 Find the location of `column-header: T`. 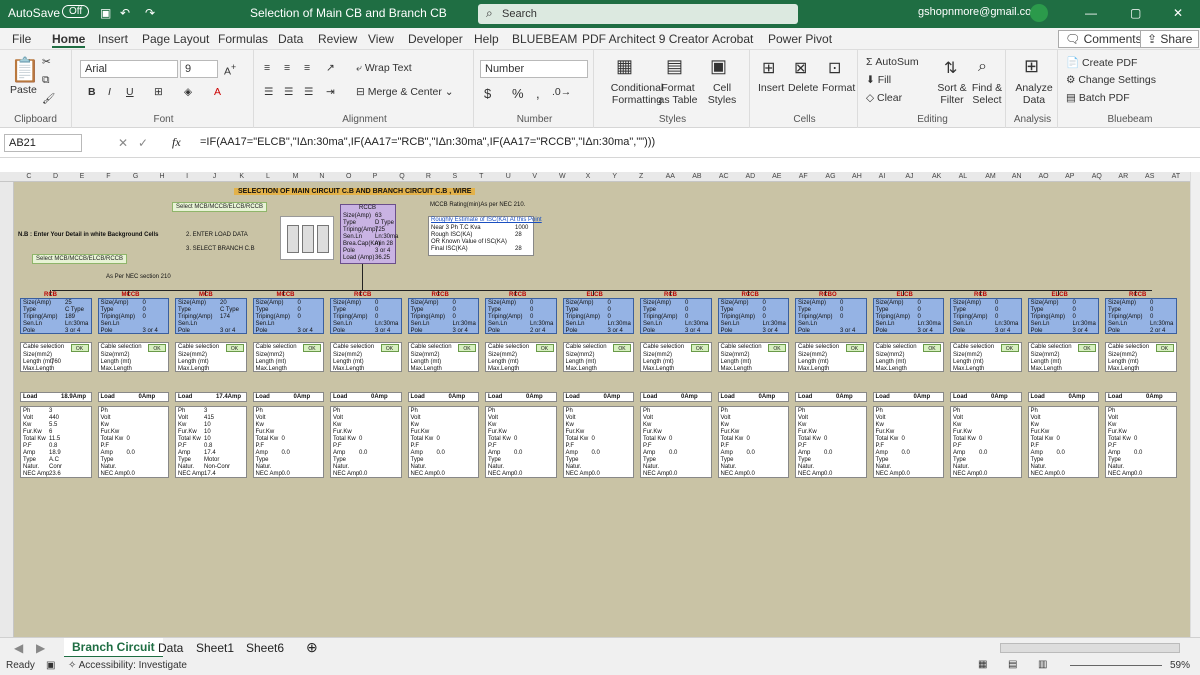

column-header: T is located at coordinates (481, 176).